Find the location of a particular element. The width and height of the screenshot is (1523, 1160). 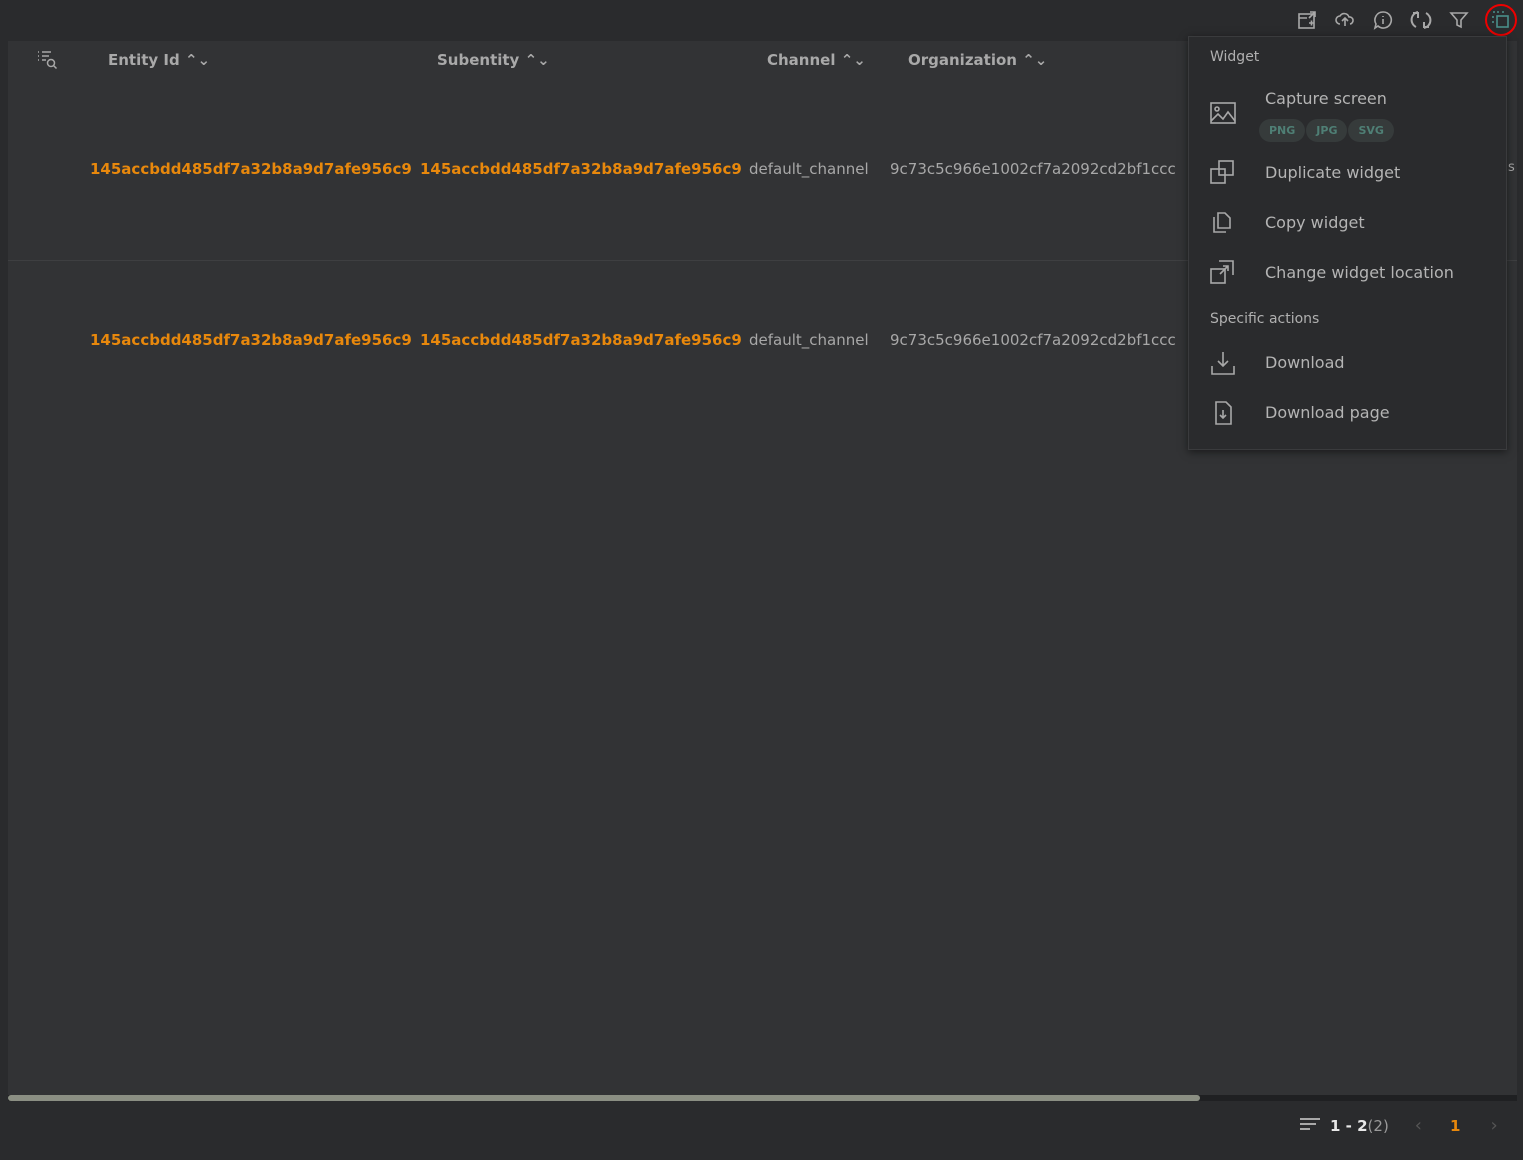

menu-label: Capture screen is located at coordinates (1326, 98).